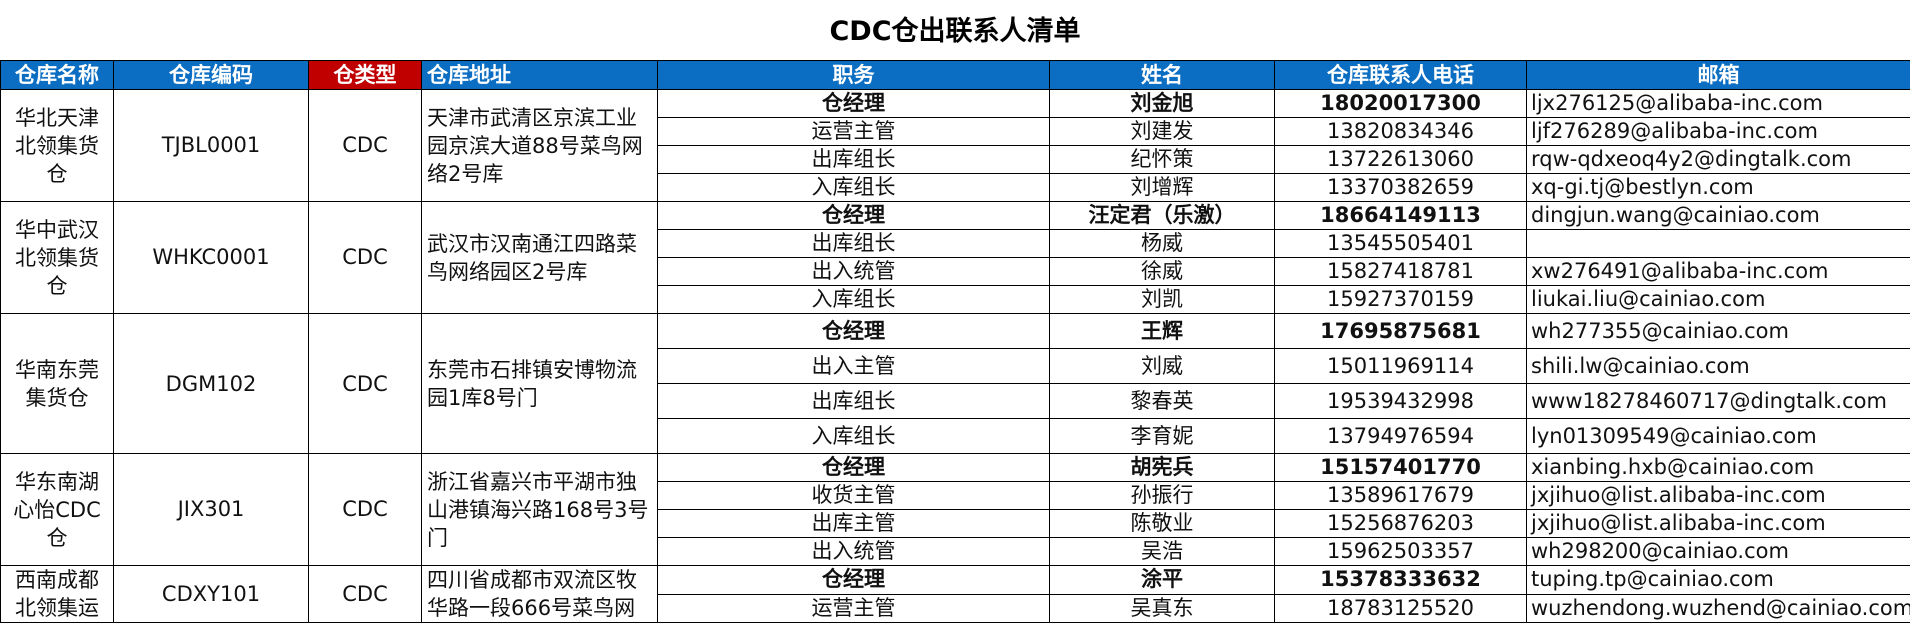  What do you see at coordinates (1718, 331) in the screenshot?
I see `email-cell: wh277355@cainiao.com` at bounding box center [1718, 331].